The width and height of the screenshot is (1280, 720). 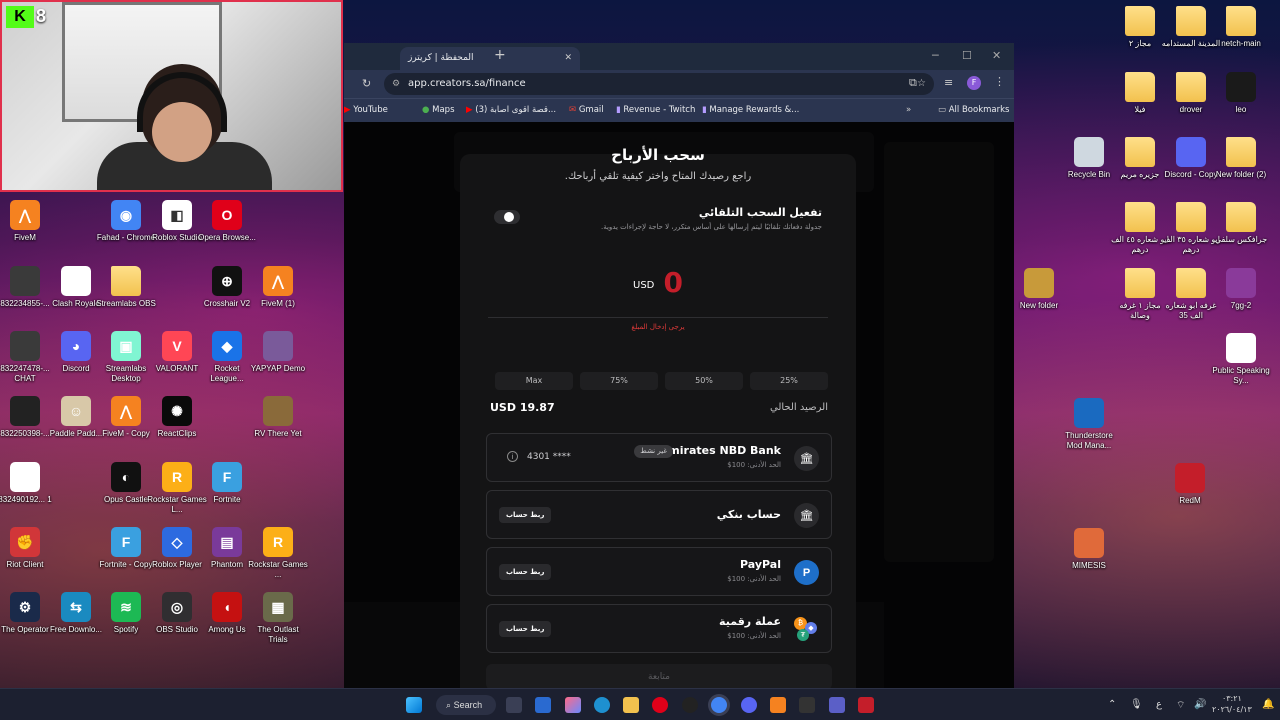 I want to click on edge-icon, so click(x=602, y=705).